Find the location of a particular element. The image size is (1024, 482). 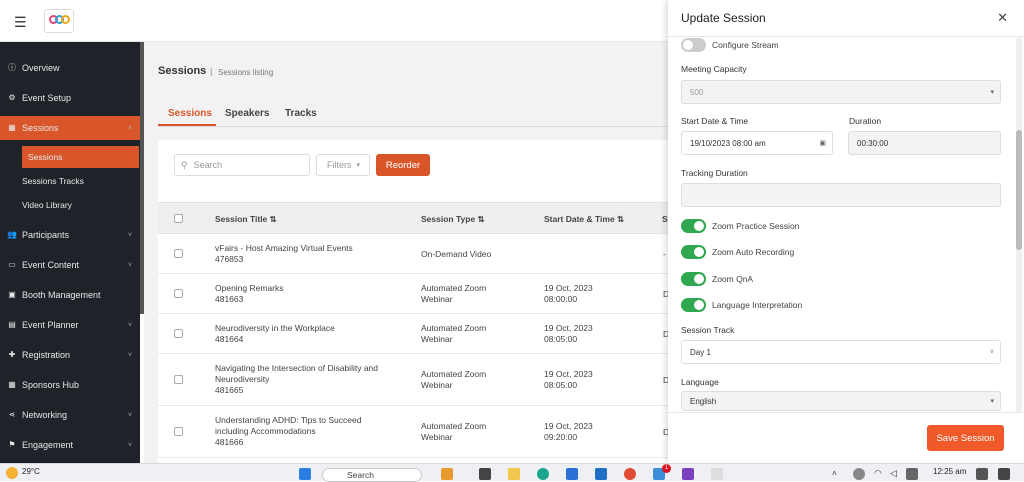

column-header-title: Session Title ⇅ is located at coordinates (246, 219).